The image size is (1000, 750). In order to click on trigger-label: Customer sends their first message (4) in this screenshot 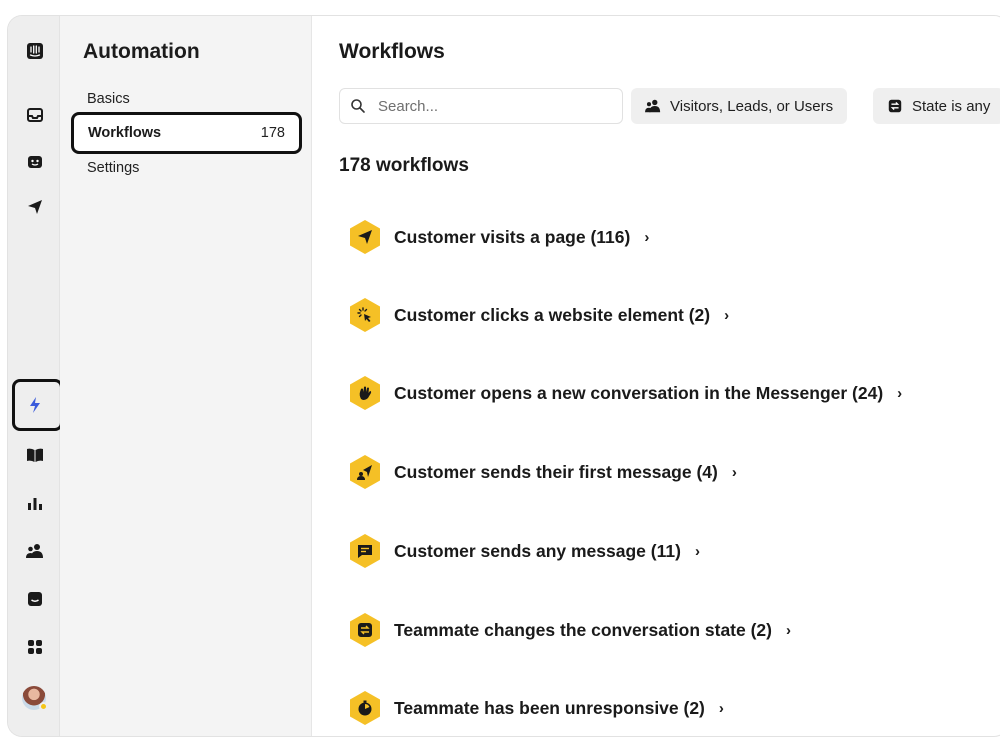, I will do `click(556, 471)`.